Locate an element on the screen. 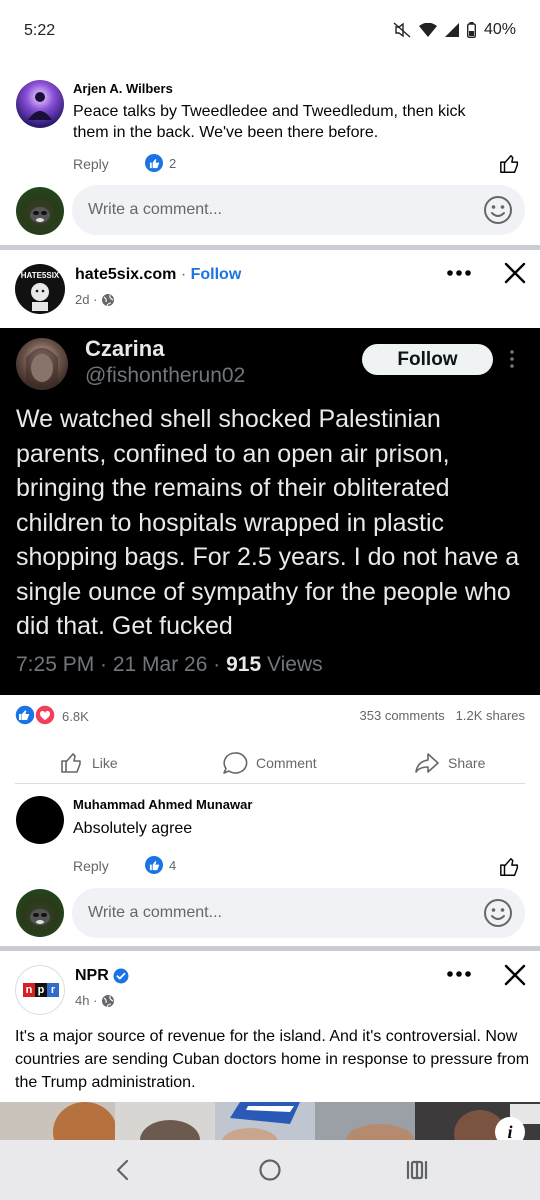  tweet-meta: 7:25 PM · 21 Mar 26 · 915 Views is located at coordinates (169, 665).